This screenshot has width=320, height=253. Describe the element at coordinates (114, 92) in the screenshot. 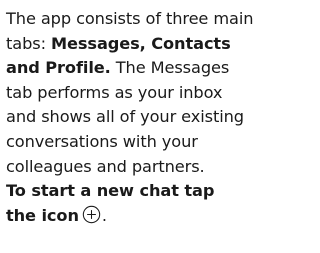

I see `line-4-text: tab performs as your inbox` at that location.